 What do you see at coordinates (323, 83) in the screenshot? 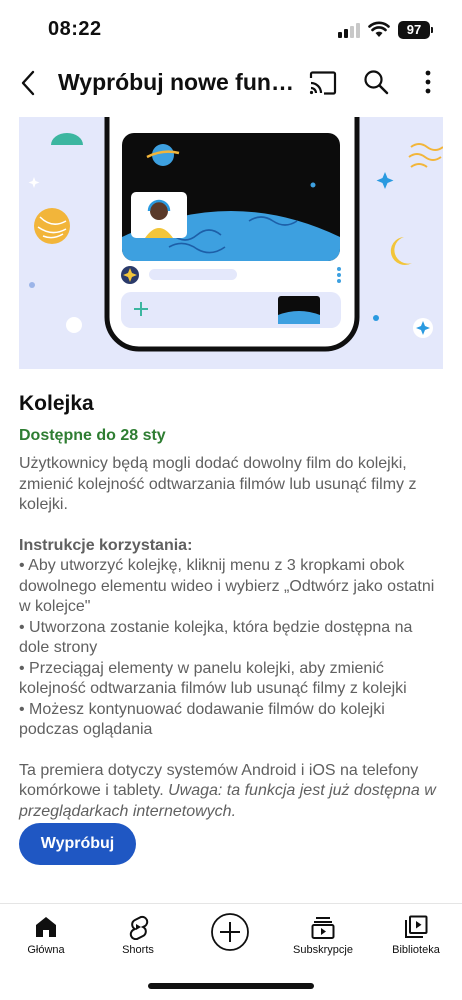
I see `cast-icon` at bounding box center [323, 83].